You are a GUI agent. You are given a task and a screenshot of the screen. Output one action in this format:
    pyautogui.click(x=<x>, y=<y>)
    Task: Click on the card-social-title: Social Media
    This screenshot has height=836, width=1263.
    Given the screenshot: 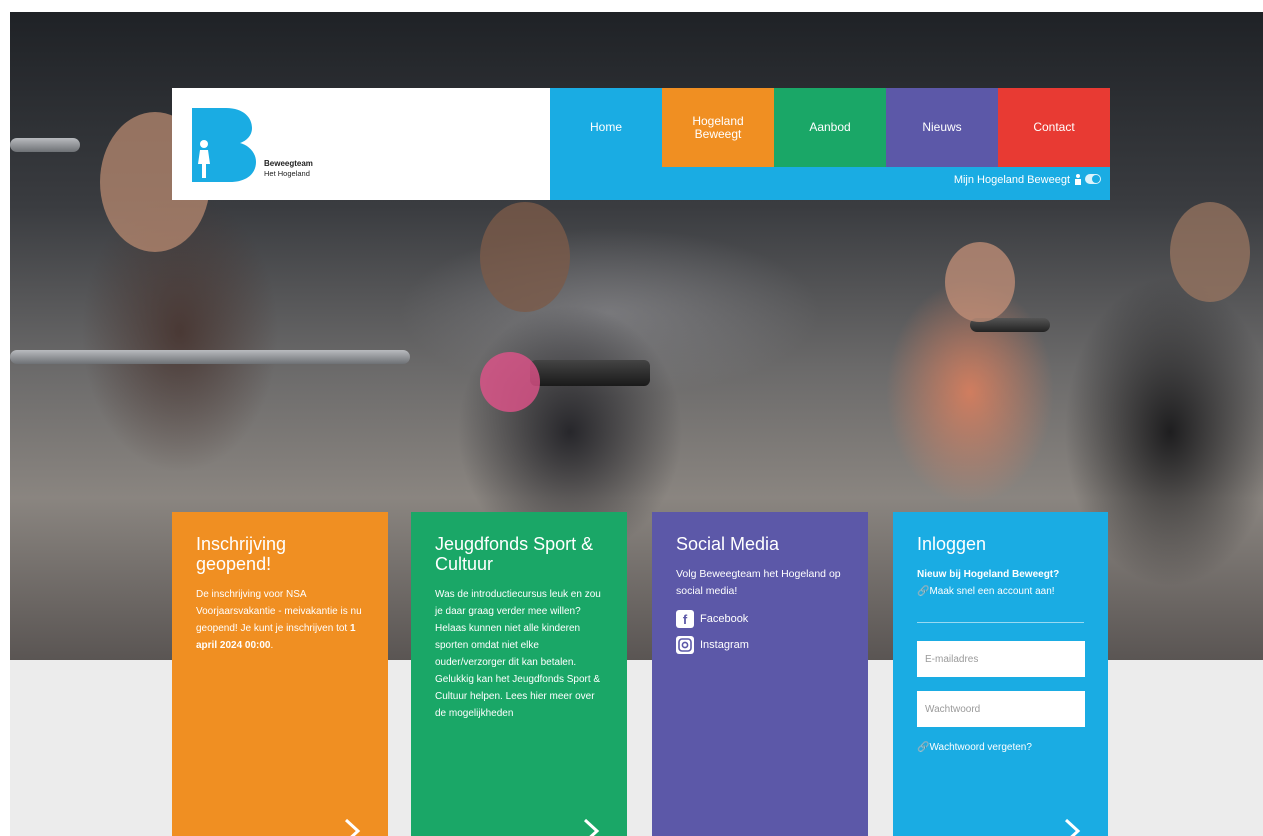 What is the action you would take?
    pyautogui.click(x=728, y=544)
    